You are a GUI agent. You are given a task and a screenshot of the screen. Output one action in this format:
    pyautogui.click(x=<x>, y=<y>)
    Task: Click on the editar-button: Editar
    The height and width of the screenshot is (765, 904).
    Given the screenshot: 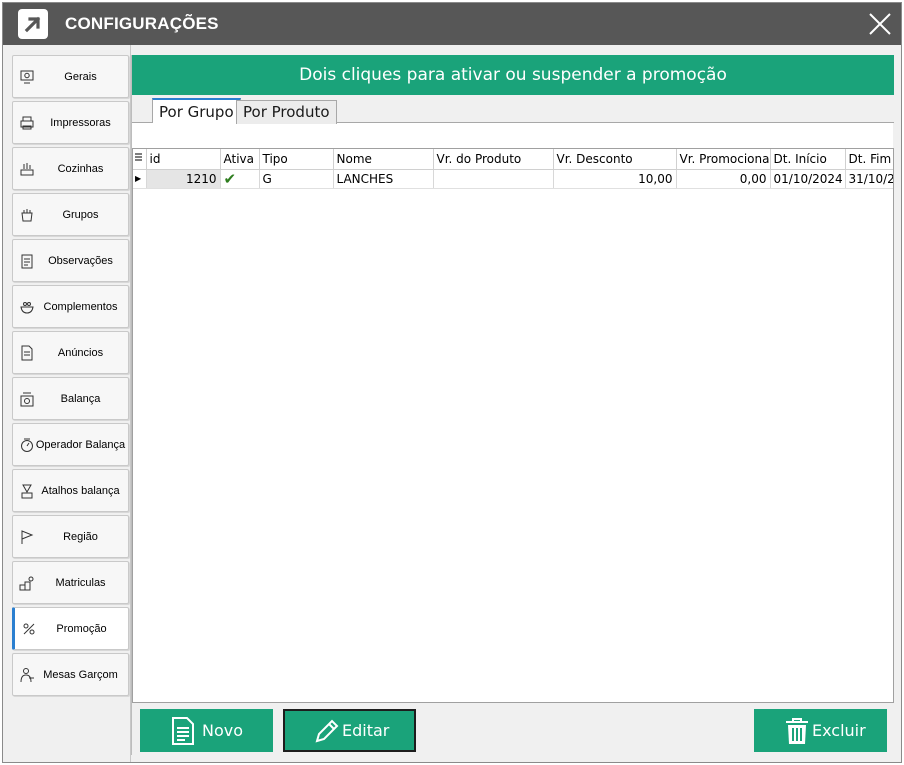 What is the action you would take?
    pyautogui.click(x=349, y=730)
    